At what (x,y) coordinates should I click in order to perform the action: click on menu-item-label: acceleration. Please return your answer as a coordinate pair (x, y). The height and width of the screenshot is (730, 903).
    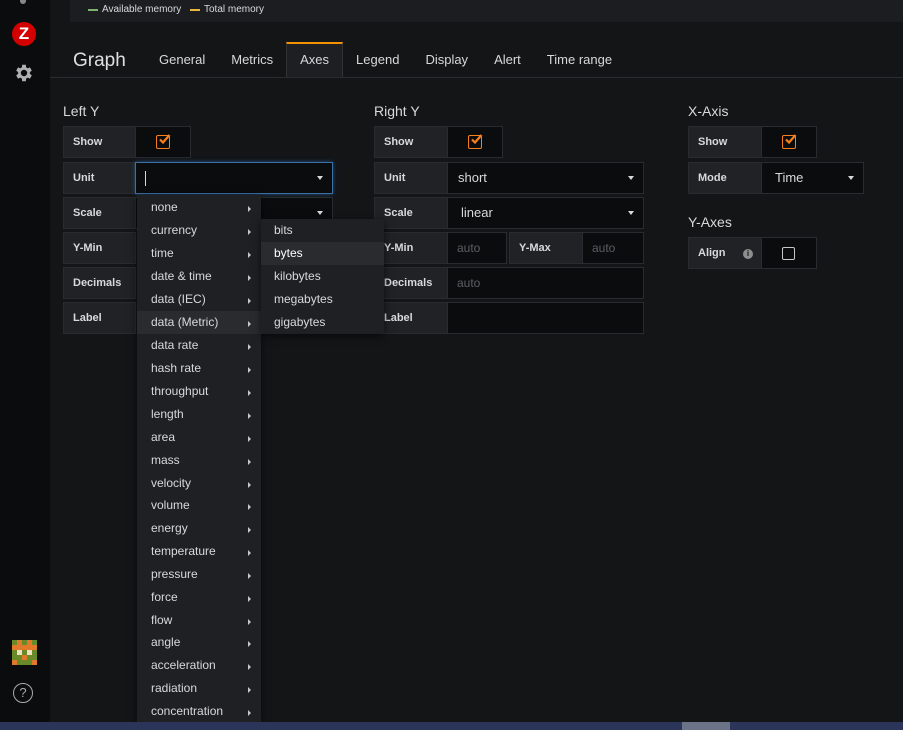
    Looking at the image, I should click on (183, 665).